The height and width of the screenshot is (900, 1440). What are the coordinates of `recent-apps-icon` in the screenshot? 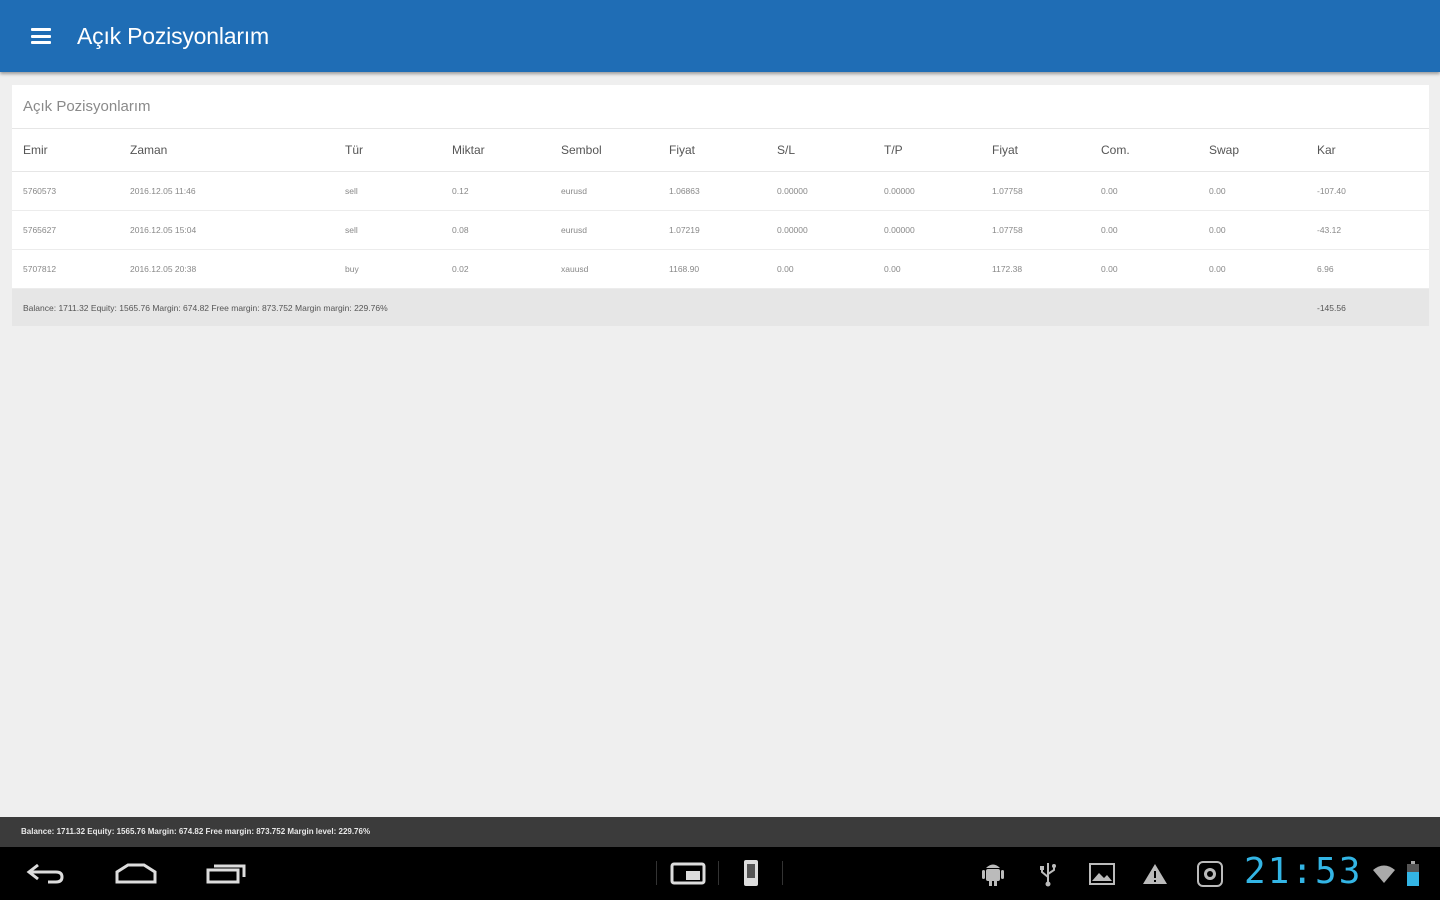 It's located at (226, 873).